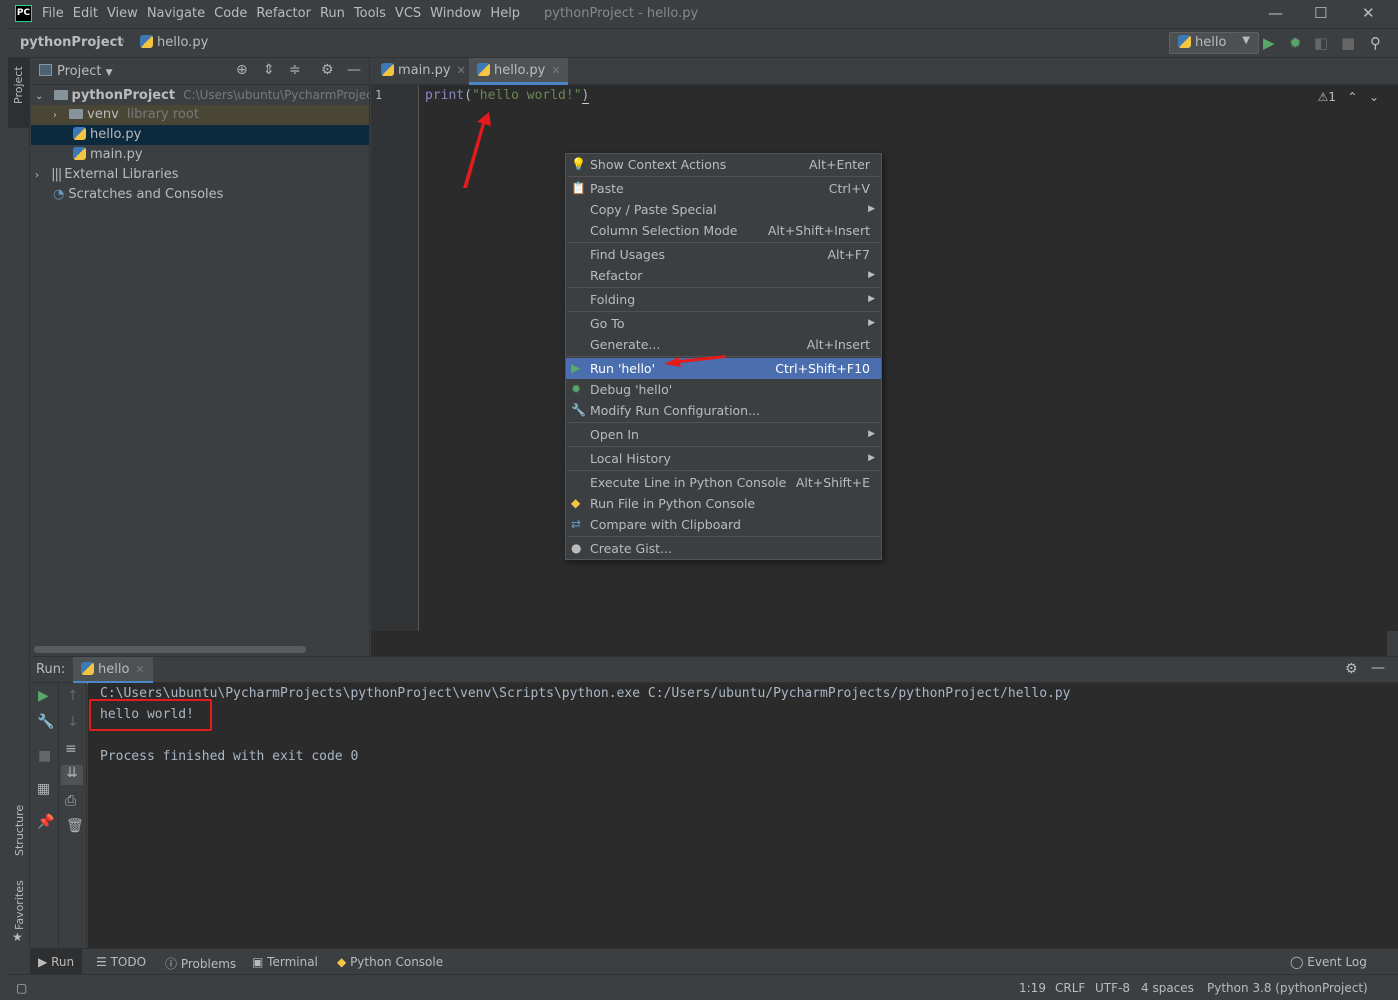 The image size is (1398, 1000). I want to click on search-icon: ⚲, so click(1375, 43).